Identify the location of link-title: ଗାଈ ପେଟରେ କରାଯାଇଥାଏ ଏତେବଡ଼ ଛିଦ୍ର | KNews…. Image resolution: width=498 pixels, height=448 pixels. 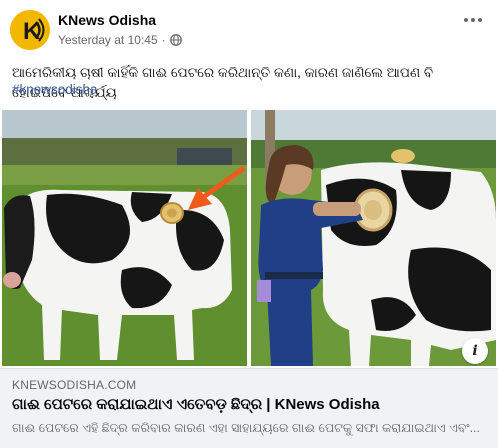
(249, 405).